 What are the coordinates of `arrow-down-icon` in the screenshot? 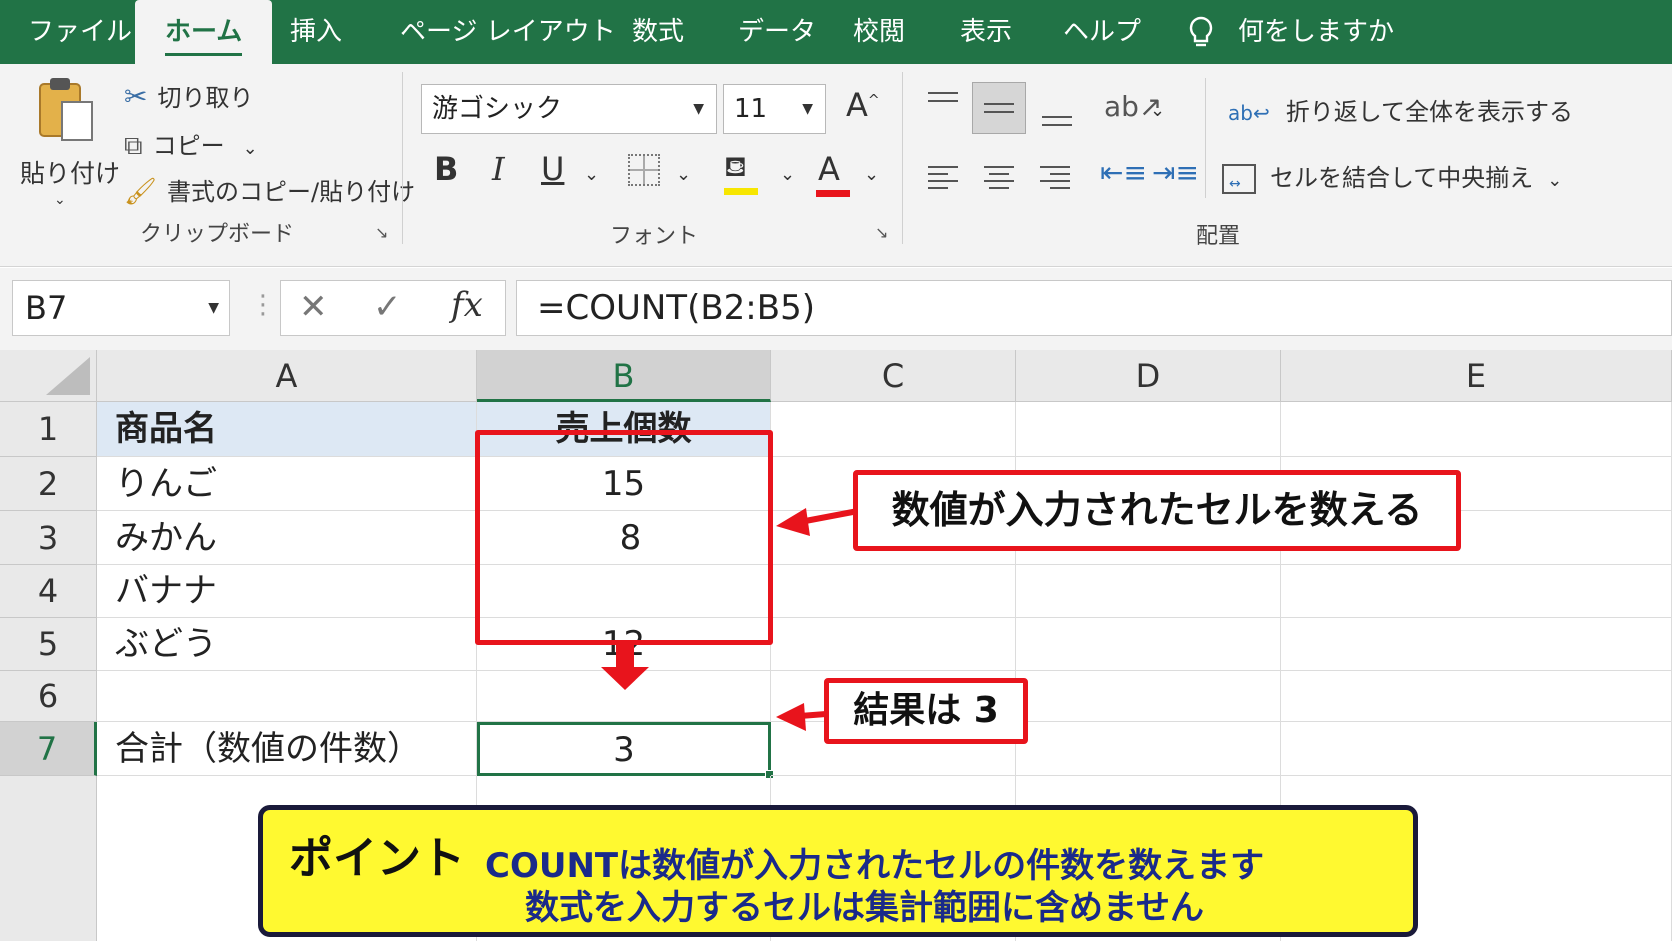 It's located at (625, 667).